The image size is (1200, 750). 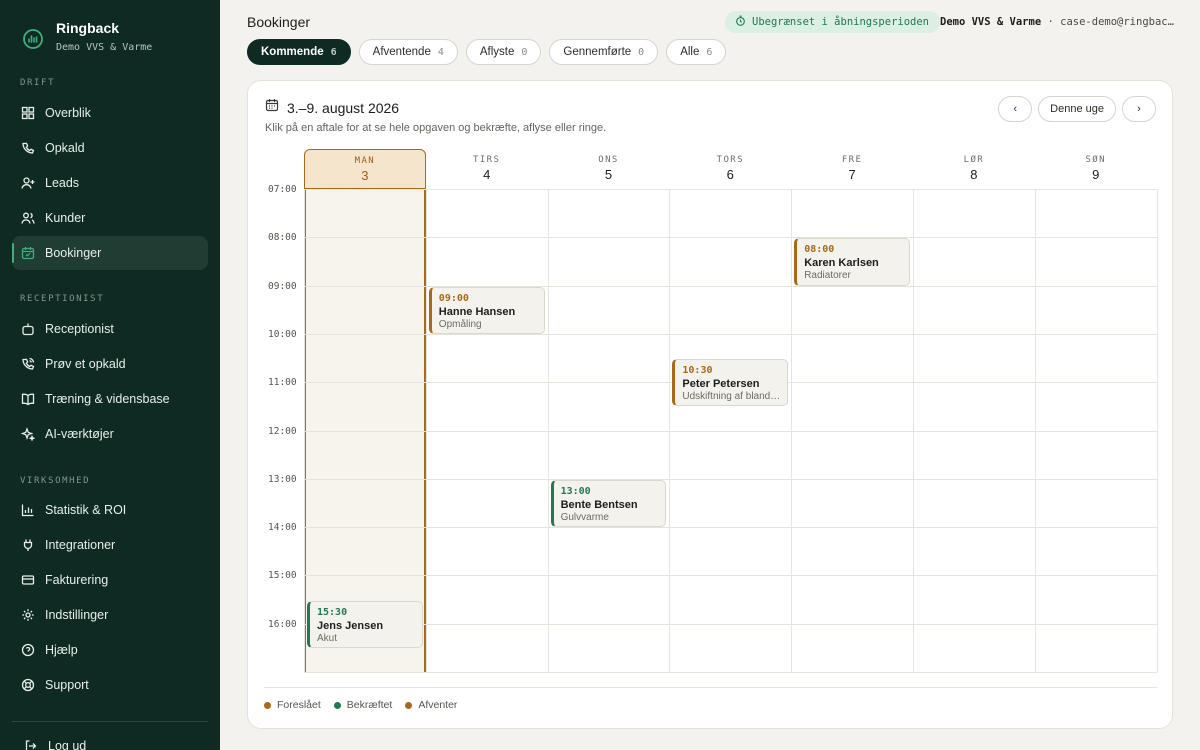 What do you see at coordinates (1096, 169) in the screenshot?
I see `day-header: SØN 9` at bounding box center [1096, 169].